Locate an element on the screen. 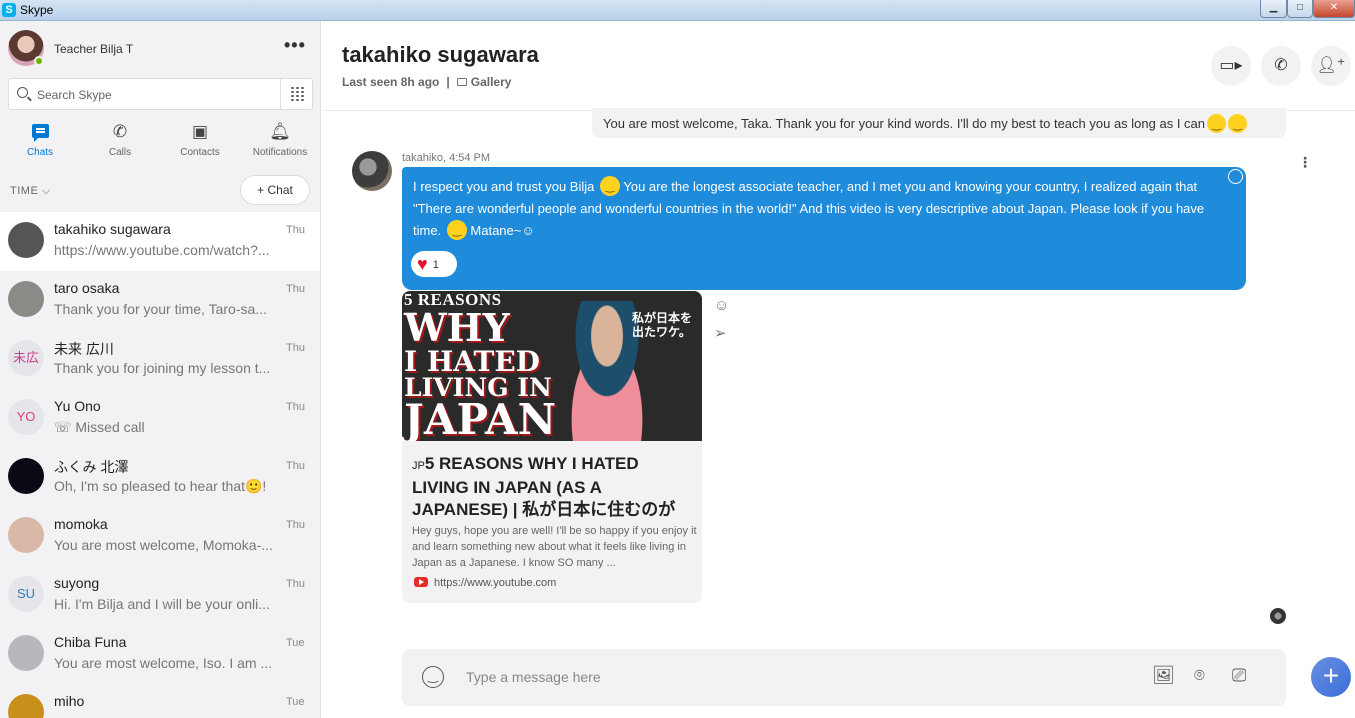 The width and height of the screenshot is (1355, 718). forward-icon: ➢ is located at coordinates (720, 333).